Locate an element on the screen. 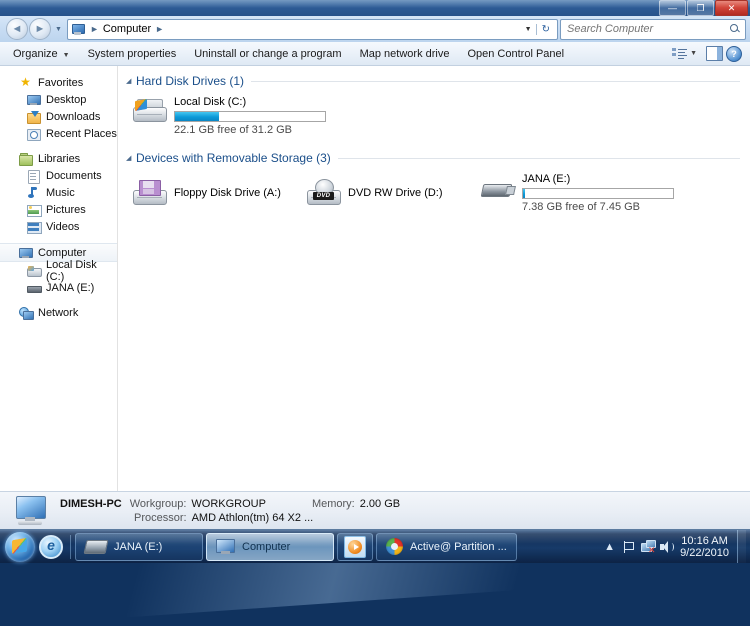 Image resolution: width=750 pixels, height=626 pixels. sidebar-label: Music is located at coordinates (60, 192).